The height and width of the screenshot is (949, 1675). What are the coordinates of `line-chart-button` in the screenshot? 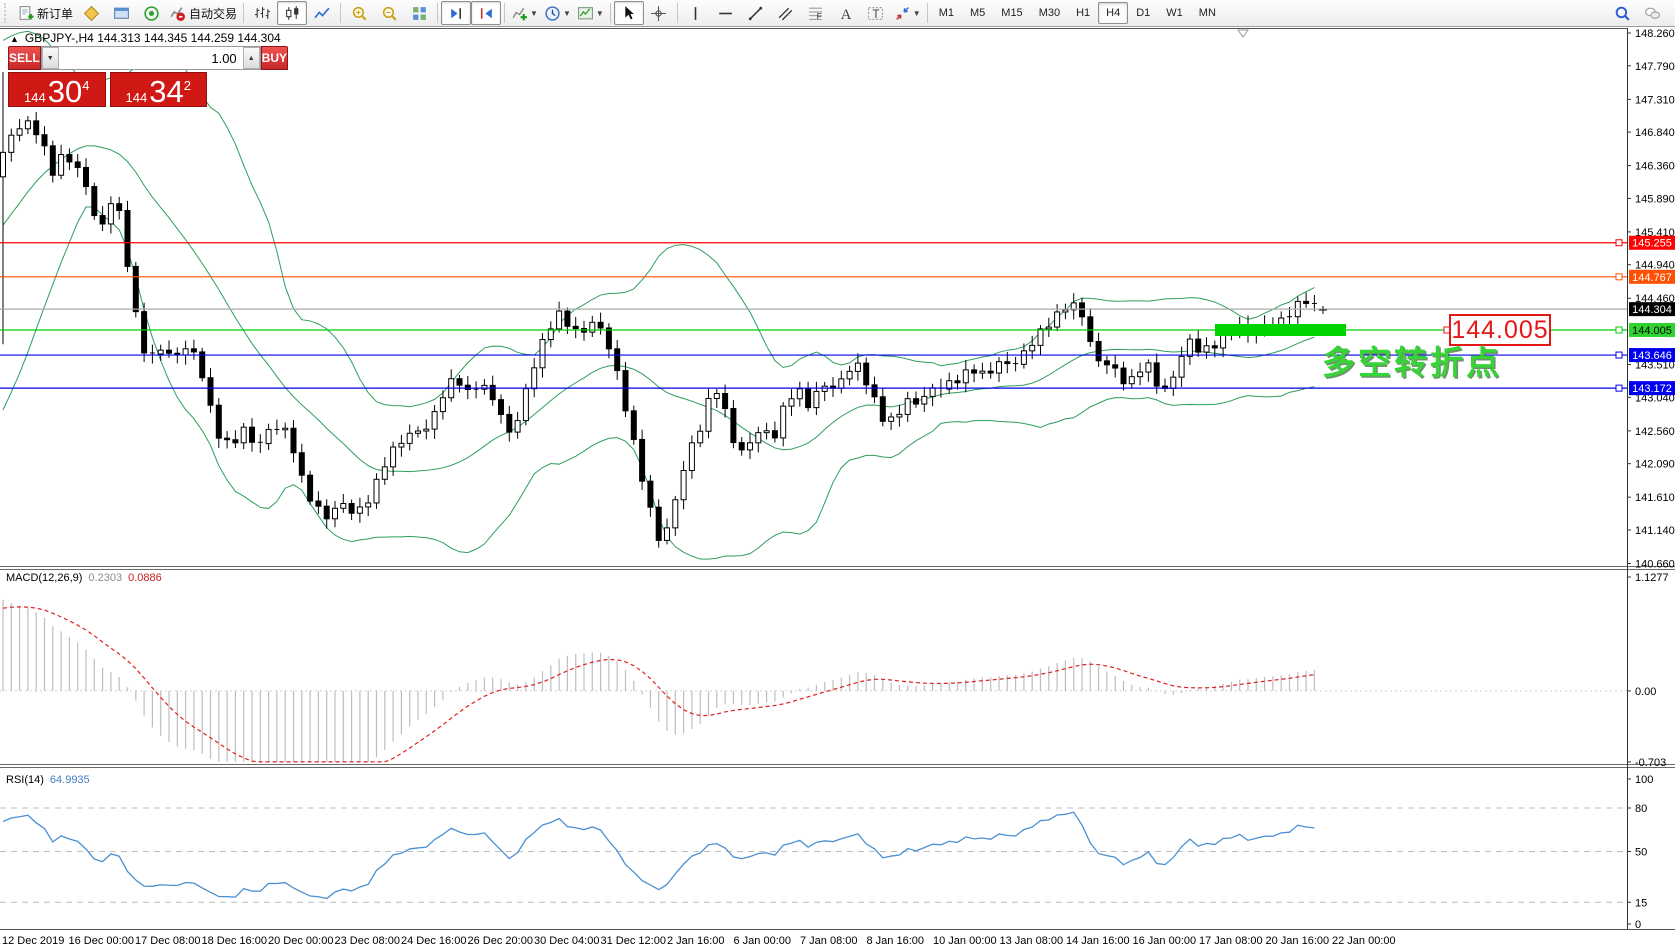 It's located at (322, 13).